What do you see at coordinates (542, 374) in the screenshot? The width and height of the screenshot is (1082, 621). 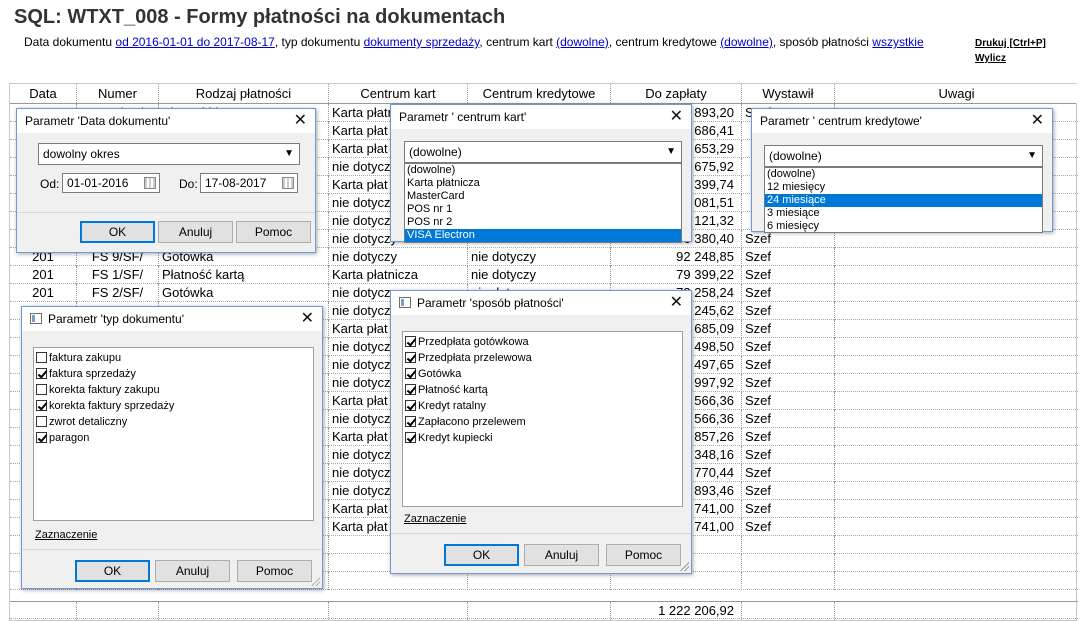 I see `payment-method-item: Gotówka` at bounding box center [542, 374].